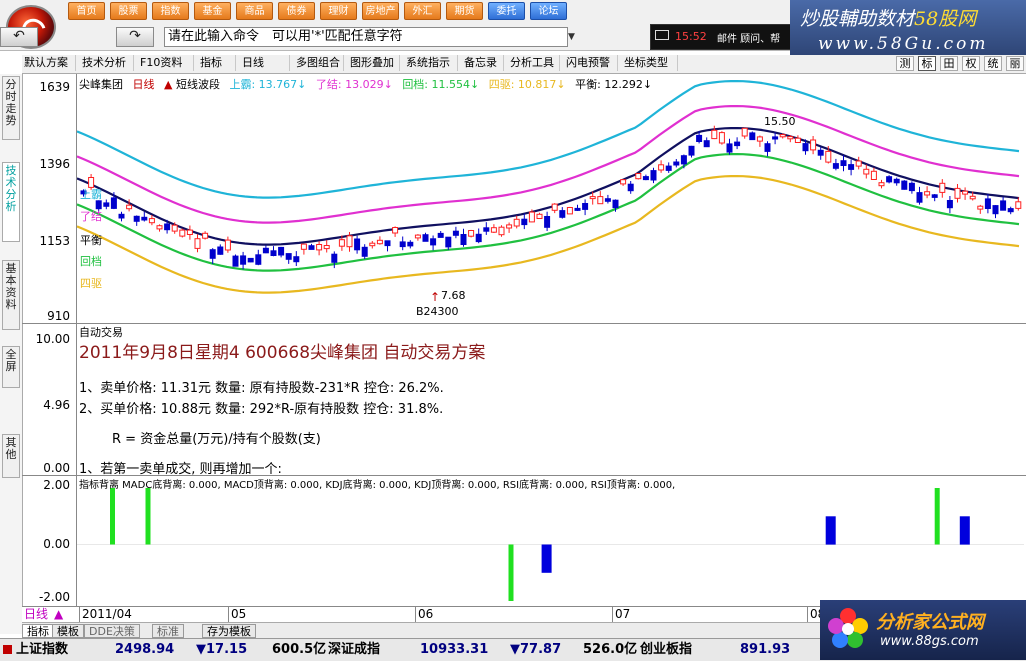 The height and width of the screenshot is (661, 1026). I want to click on divergence-bar, so click(546, 558).